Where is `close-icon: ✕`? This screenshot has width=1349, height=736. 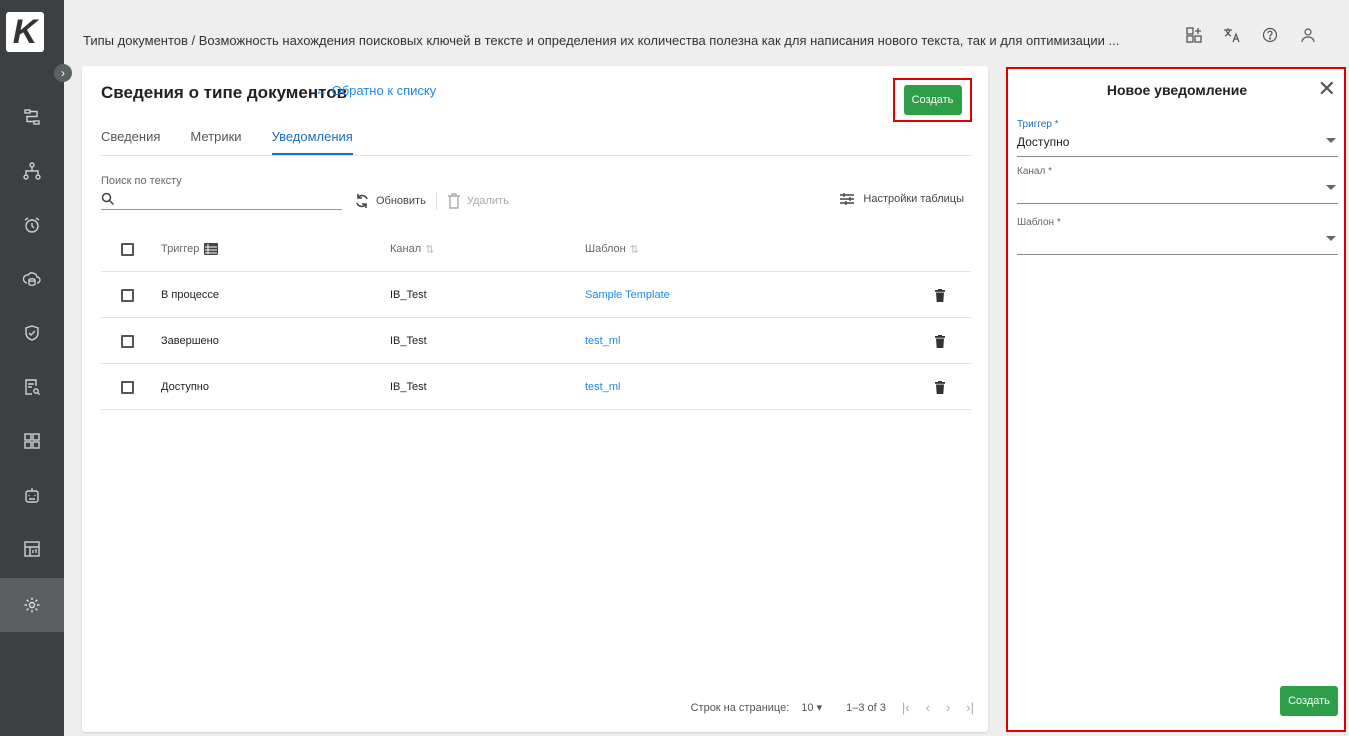
close-icon: ✕ is located at coordinates (1327, 89).